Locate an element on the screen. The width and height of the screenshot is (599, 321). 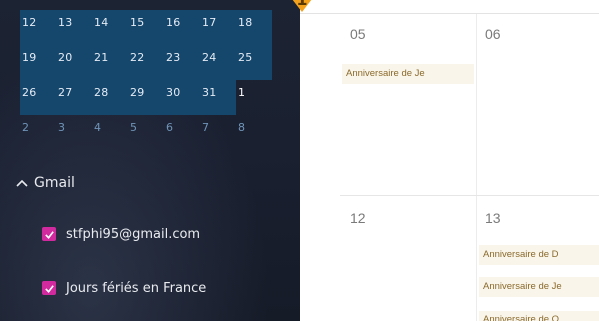
calendar-day: 8 is located at coordinates (254, 132).